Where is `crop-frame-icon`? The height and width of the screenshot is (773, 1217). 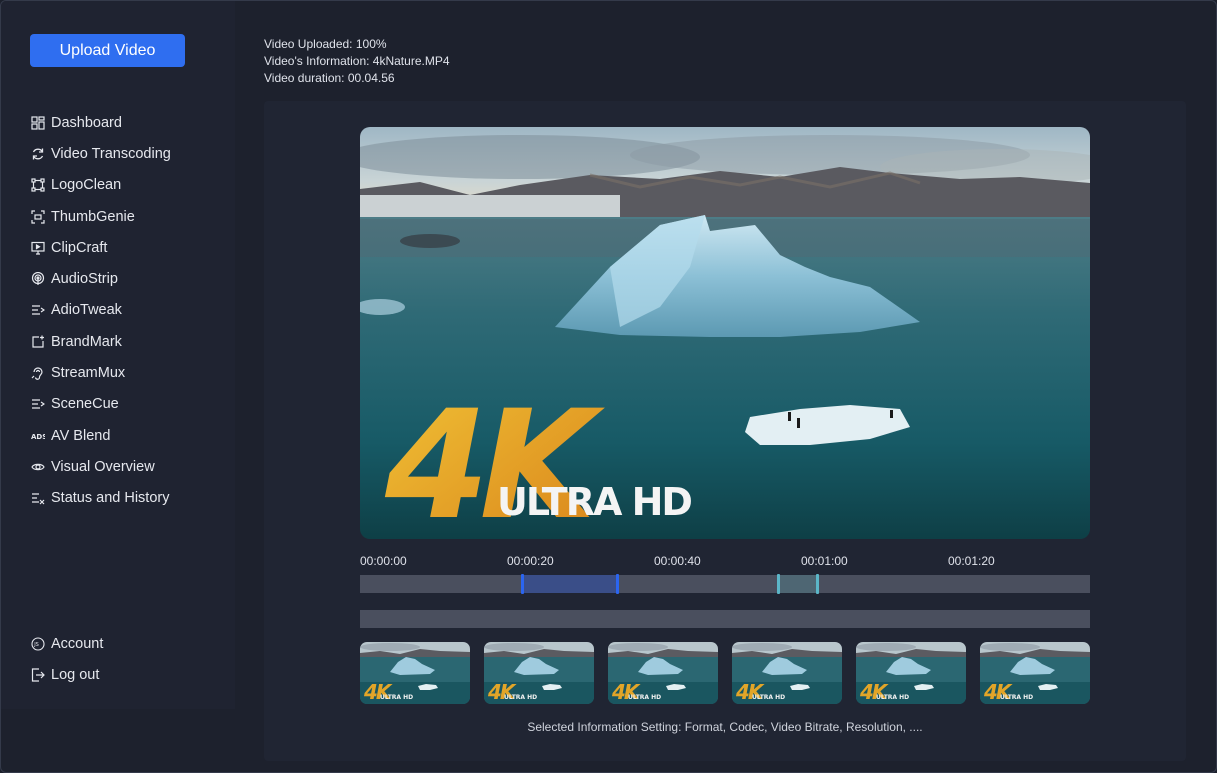 crop-frame-icon is located at coordinates (37, 185).